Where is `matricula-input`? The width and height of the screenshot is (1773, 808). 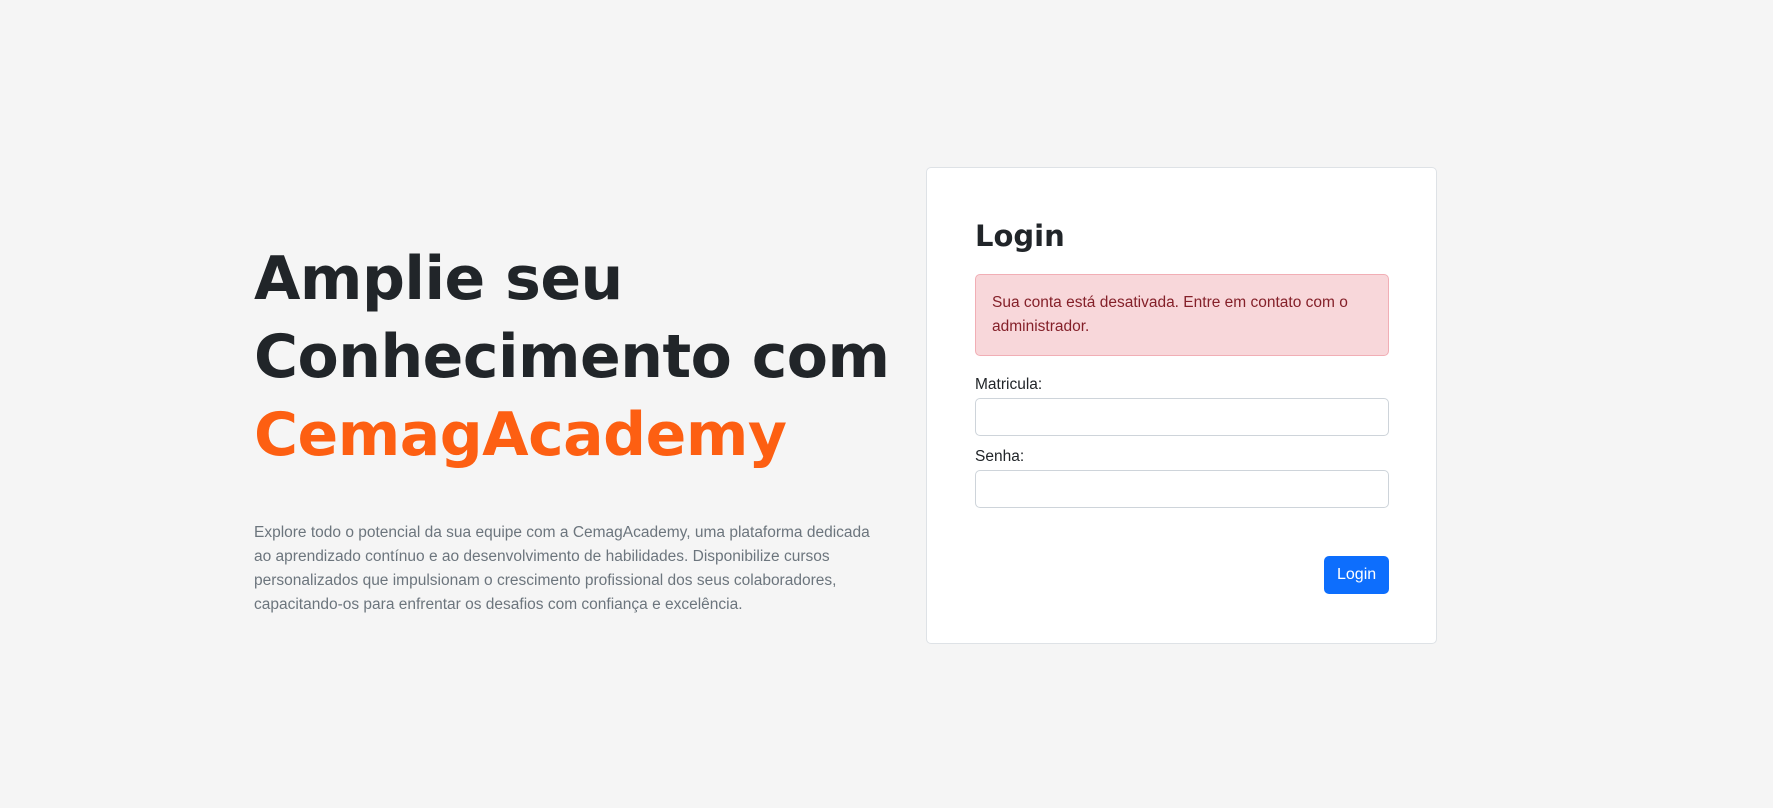 matricula-input is located at coordinates (1182, 417).